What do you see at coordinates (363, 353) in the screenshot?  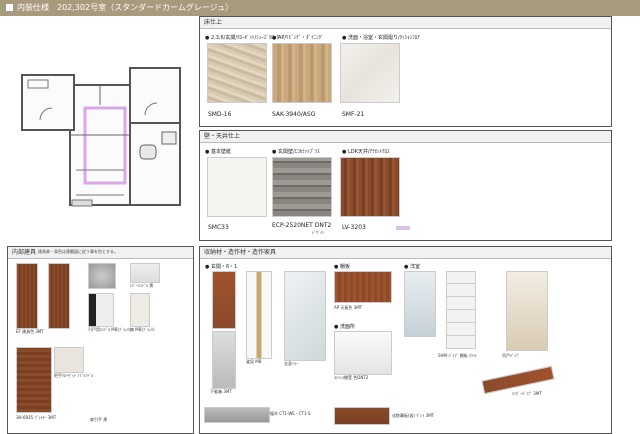 I see `steel-shelf-swatch` at bounding box center [363, 353].